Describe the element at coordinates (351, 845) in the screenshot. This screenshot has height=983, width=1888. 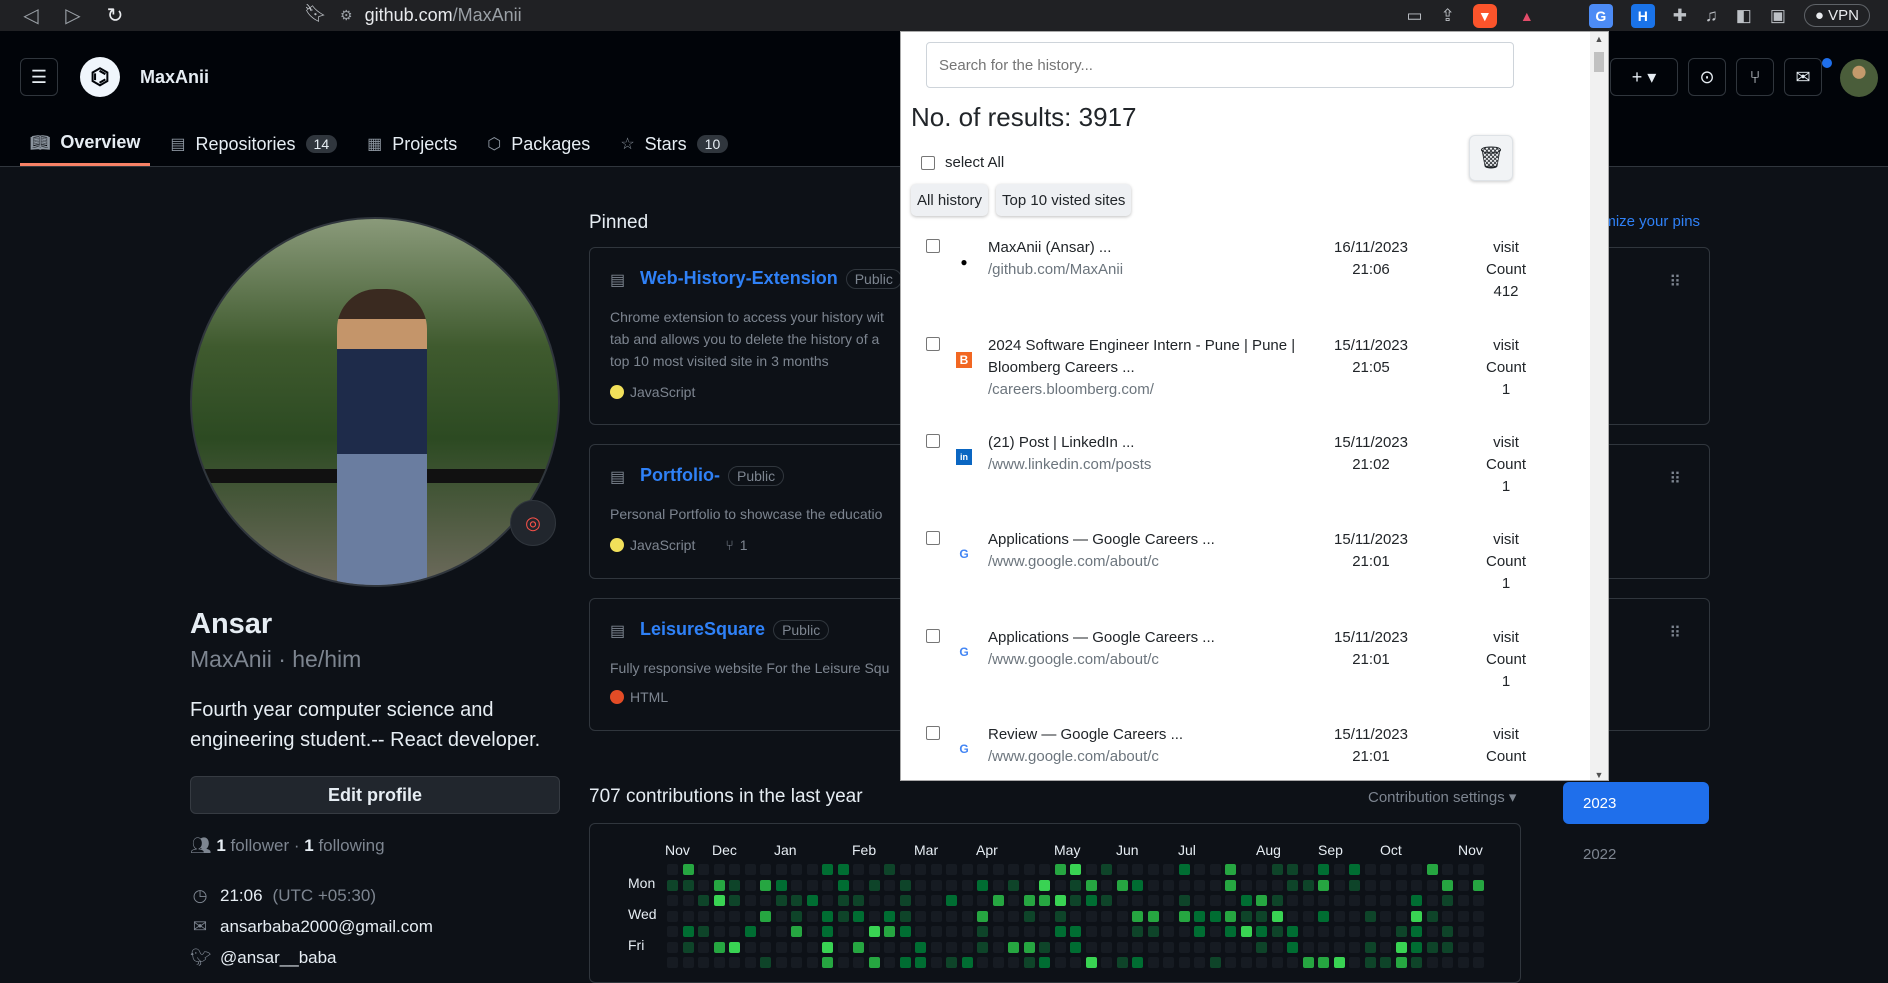
I see `following-label: following` at that location.